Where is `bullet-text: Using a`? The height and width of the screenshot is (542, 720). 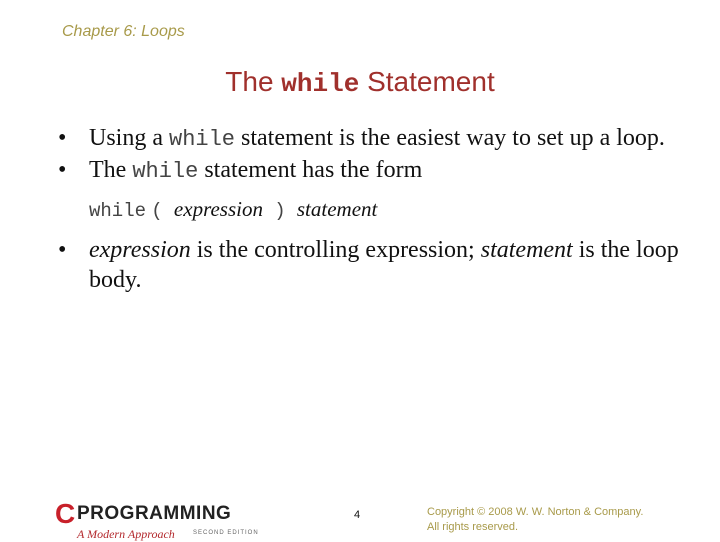
bullet-text: Using a is located at coordinates (129, 138).